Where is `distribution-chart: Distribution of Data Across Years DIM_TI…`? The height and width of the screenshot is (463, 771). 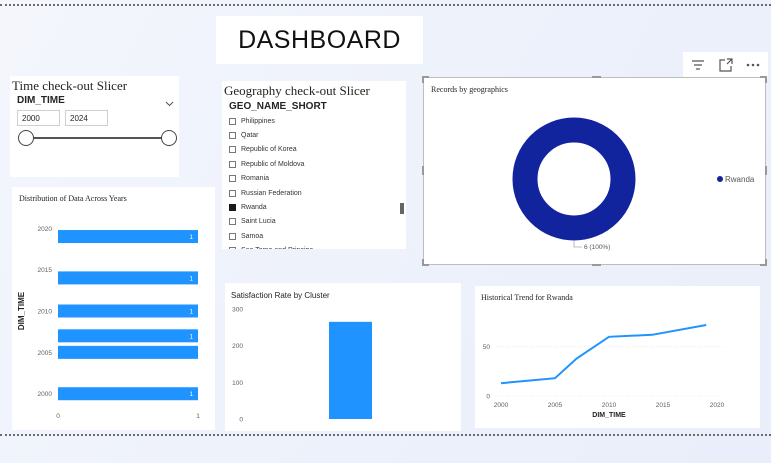
distribution-chart: Distribution of Data Across Years DIM_TI… is located at coordinates (113, 308).